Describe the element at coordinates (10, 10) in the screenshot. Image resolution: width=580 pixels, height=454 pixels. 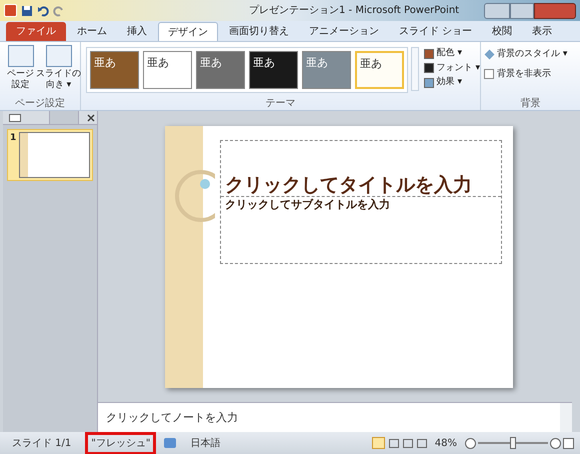
I see `powerpoint-logo-icon` at that location.